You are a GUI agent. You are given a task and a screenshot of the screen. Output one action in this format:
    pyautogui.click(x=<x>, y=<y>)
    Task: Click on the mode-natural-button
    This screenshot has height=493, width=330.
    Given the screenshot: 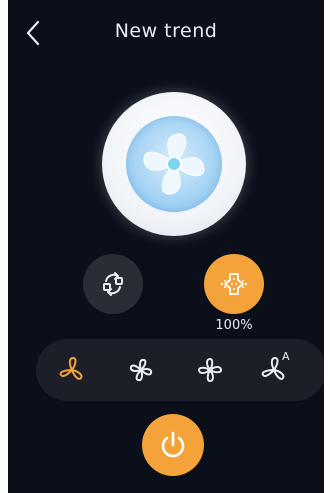 What is the action you would take?
    pyautogui.click(x=141, y=370)
    